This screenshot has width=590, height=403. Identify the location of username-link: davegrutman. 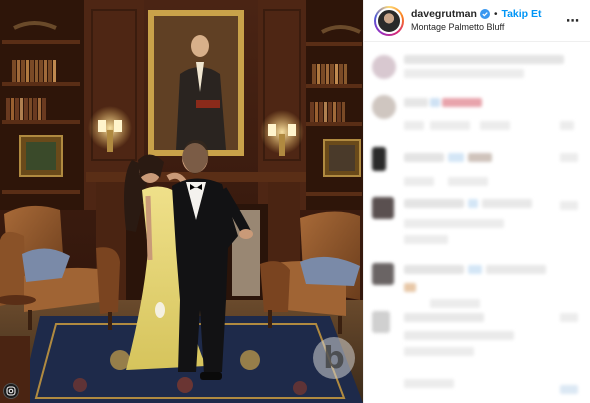
(444, 14).